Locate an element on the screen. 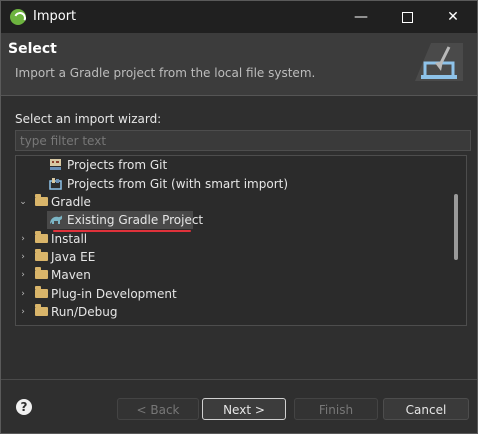 The height and width of the screenshot is (434, 478). maximize-icon is located at coordinates (407, 17).